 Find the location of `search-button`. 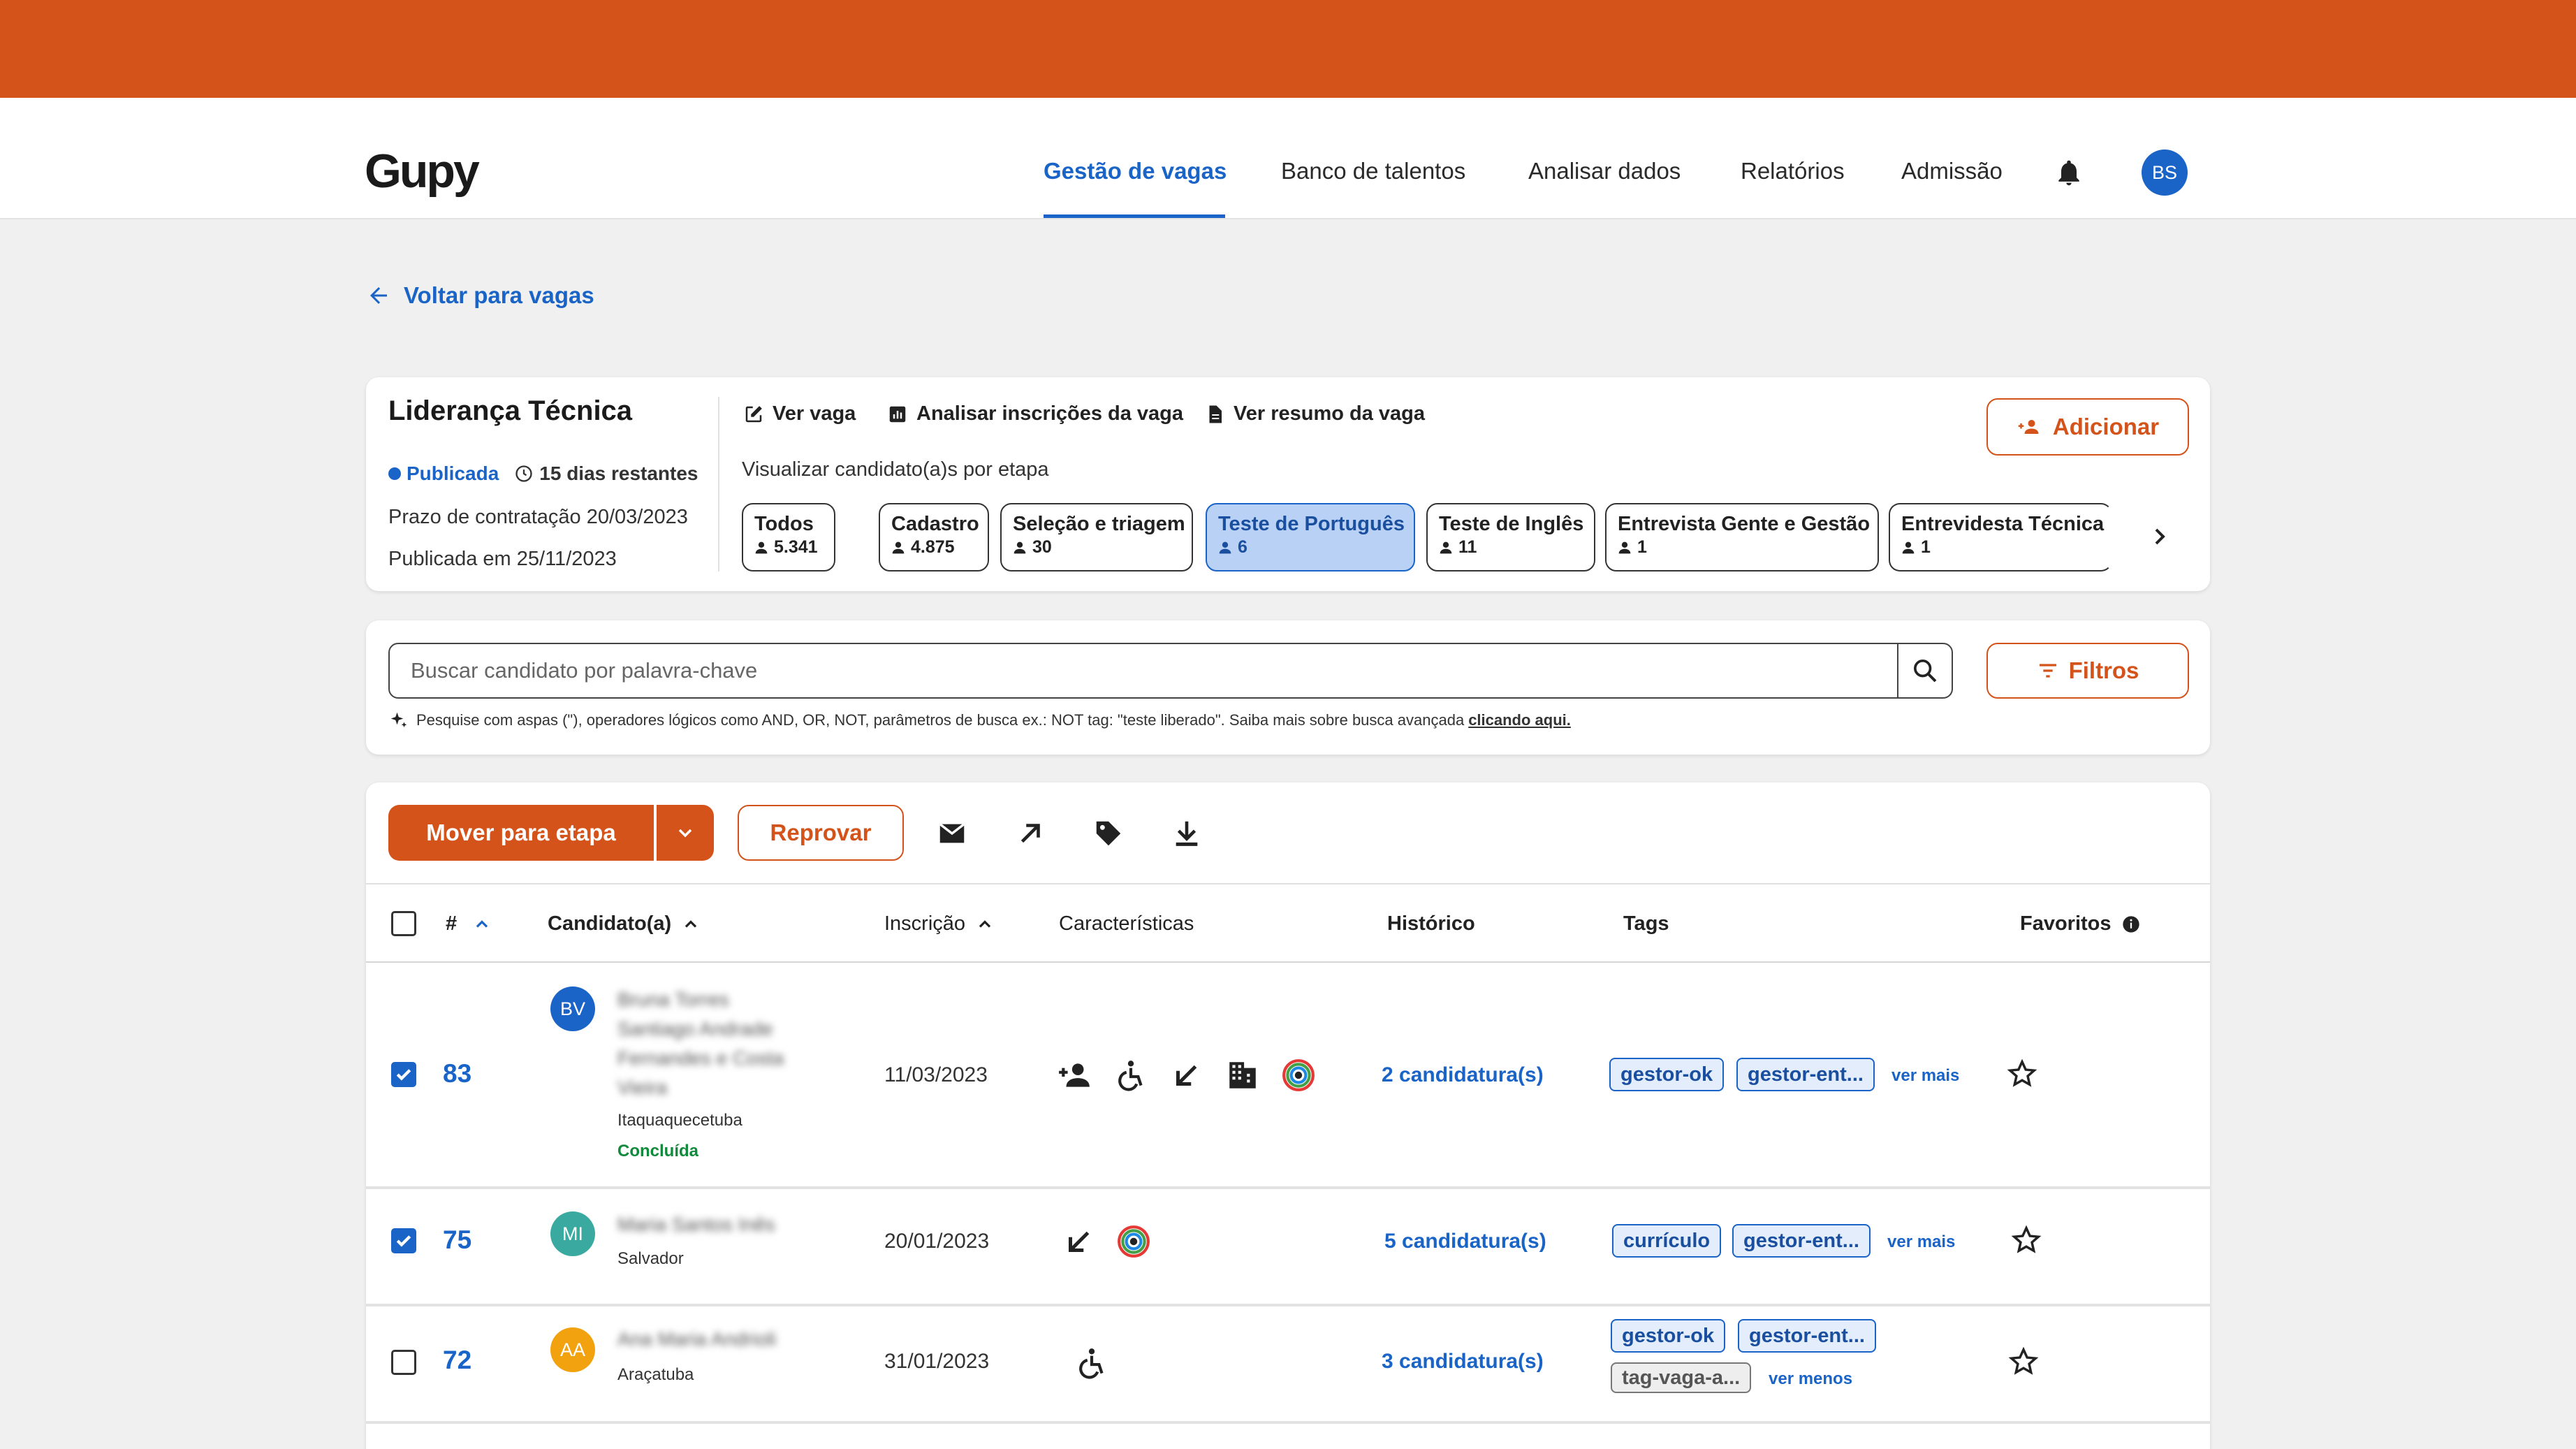

search-button is located at coordinates (1924, 670).